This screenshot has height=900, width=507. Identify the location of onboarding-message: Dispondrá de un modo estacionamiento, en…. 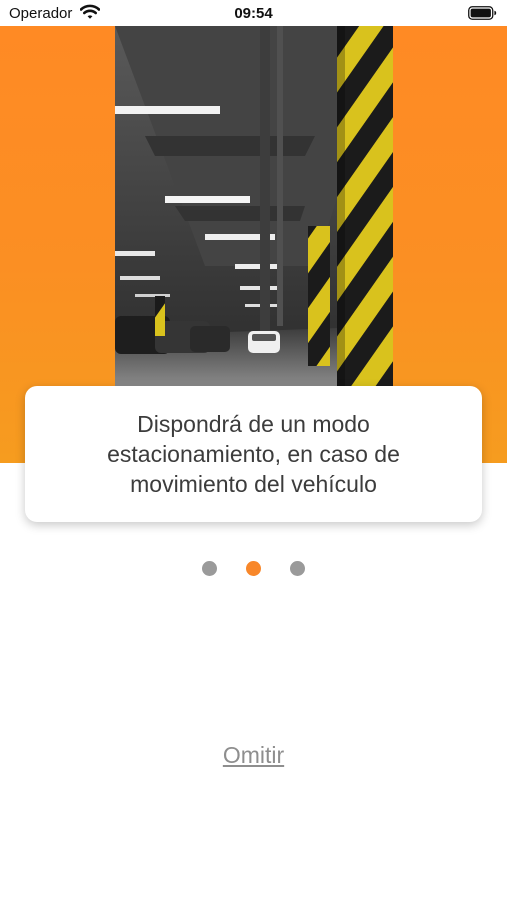
(253, 454).